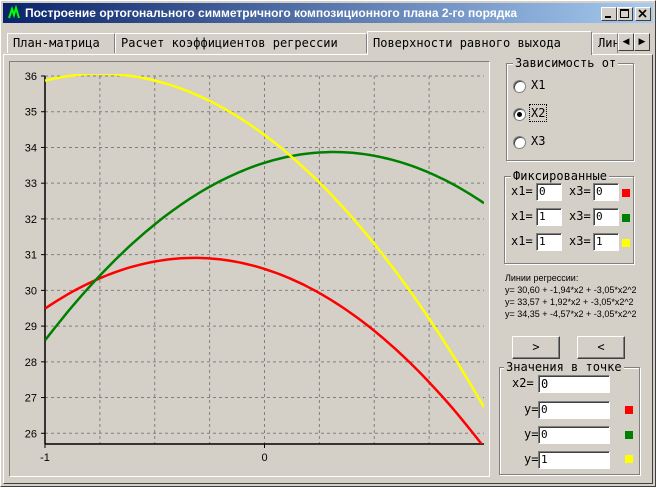  Describe the element at coordinates (574, 410) in the screenshot. I see `y-red-value: 0` at that location.